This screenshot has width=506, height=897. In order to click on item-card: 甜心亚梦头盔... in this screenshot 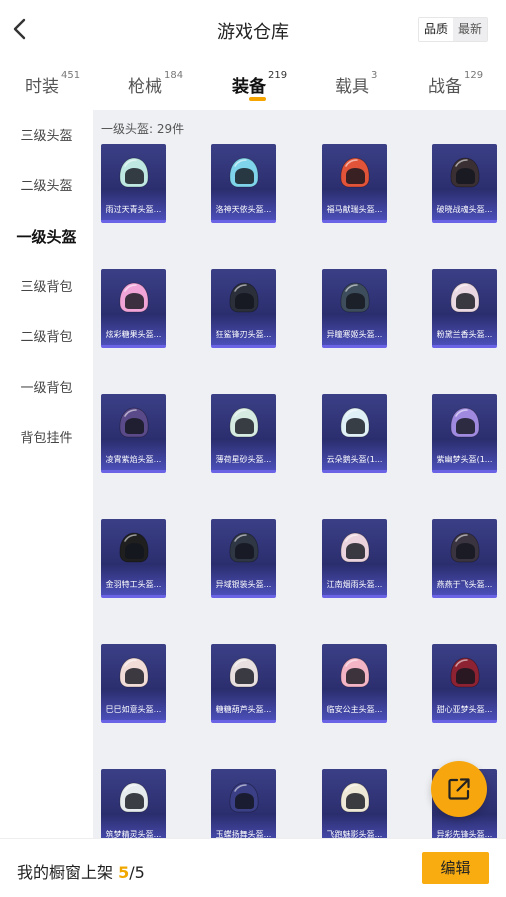, I will do `click(464, 683)`.